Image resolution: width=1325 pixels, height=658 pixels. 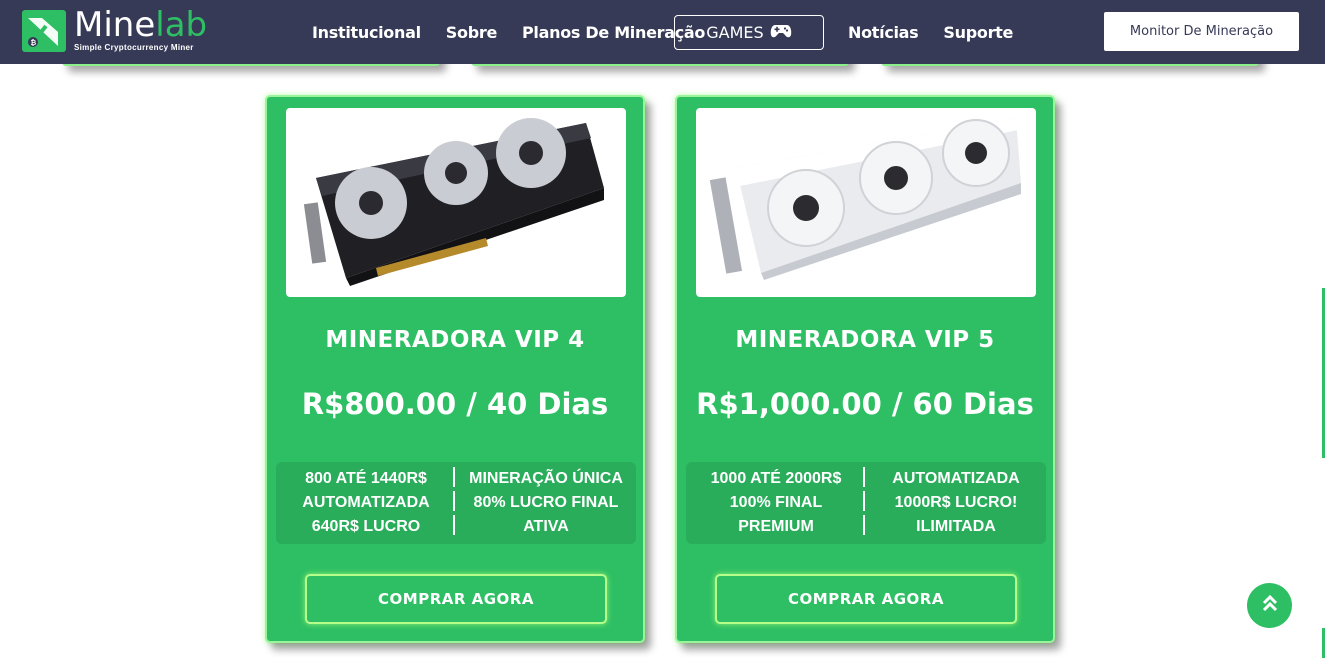 What do you see at coordinates (735, 32) in the screenshot?
I see `games-label: GAMES` at bounding box center [735, 32].